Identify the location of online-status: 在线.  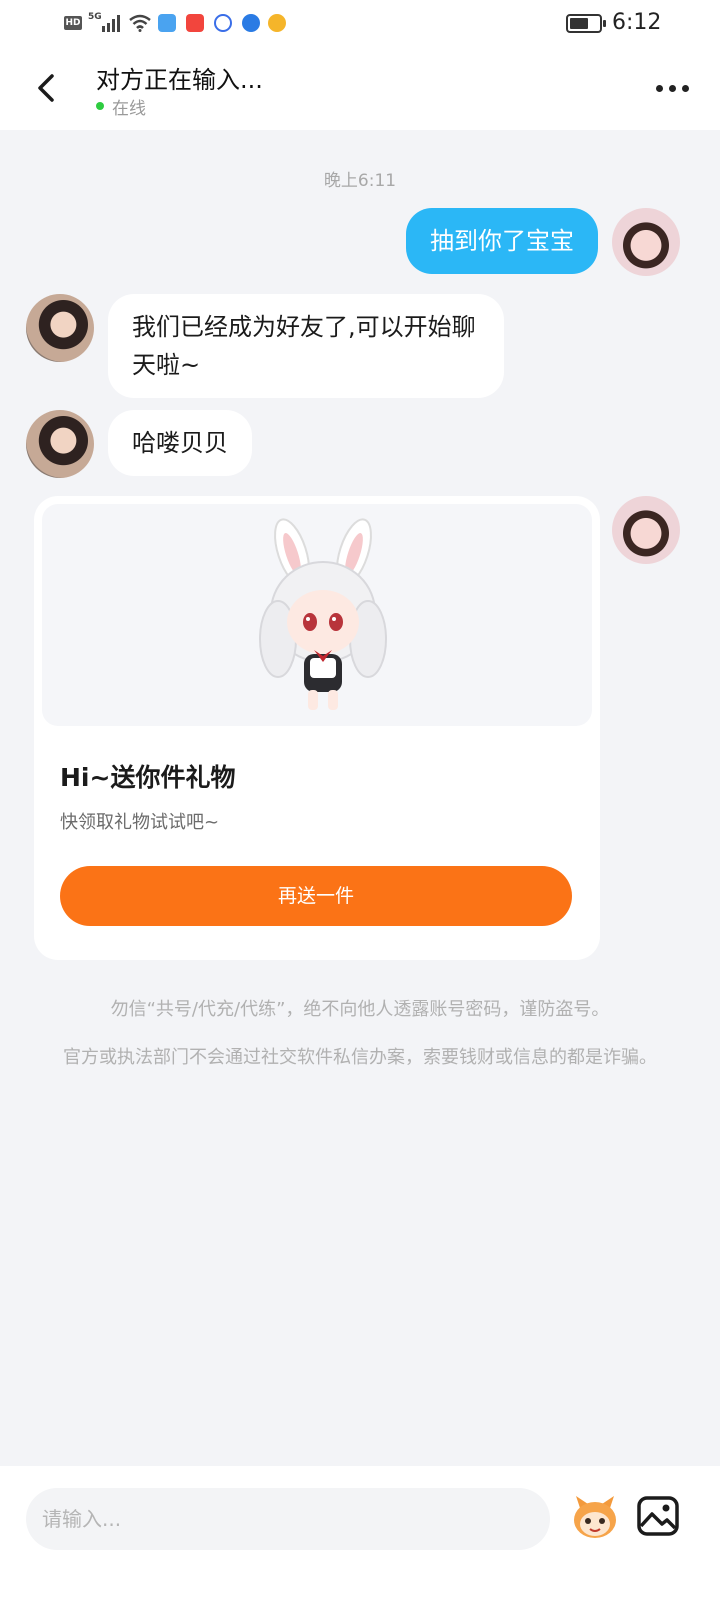
(129, 109).